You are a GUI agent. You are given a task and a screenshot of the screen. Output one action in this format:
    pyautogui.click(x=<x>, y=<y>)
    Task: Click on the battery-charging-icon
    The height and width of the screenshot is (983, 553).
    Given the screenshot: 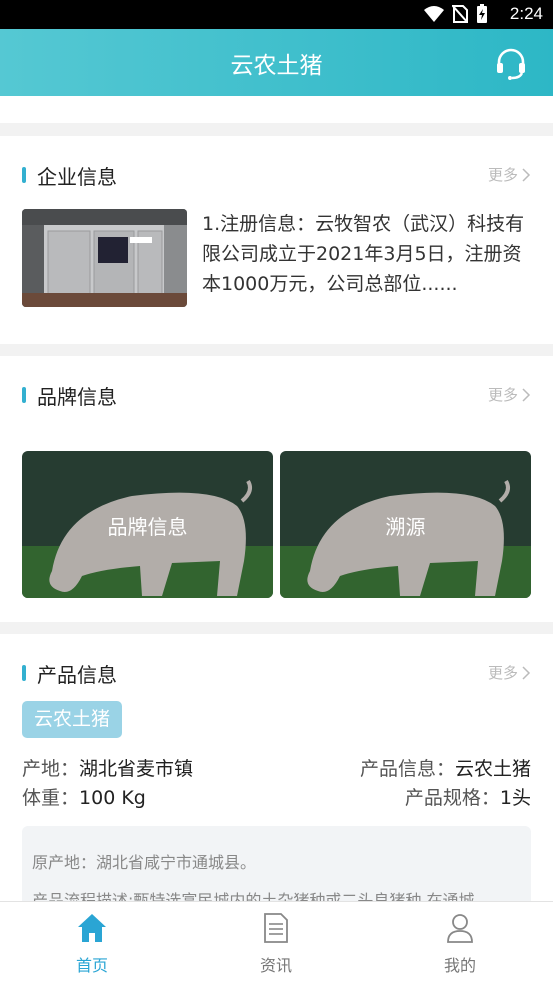 What is the action you would take?
    pyautogui.click(x=482, y=13)
    